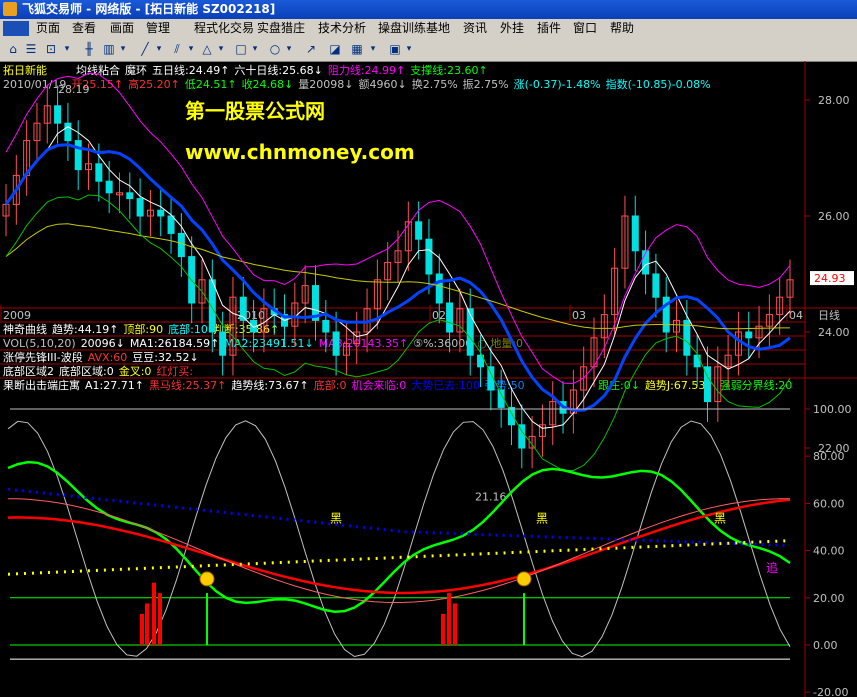 The height and width of the screenshot is (697, 857). What do you see at coordinates (325, 84) in the screenshot?
I see `ohlc-5: 量20098↓` at bounding box center [325, 84].